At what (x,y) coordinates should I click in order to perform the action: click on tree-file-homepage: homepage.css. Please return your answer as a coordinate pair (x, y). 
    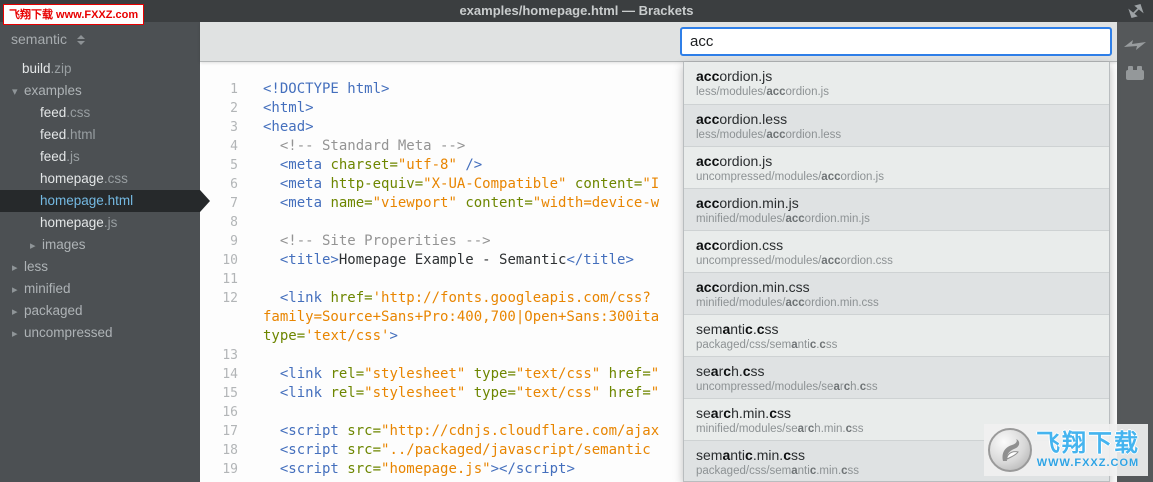
    Looking at the image, I should click on (100, 179).